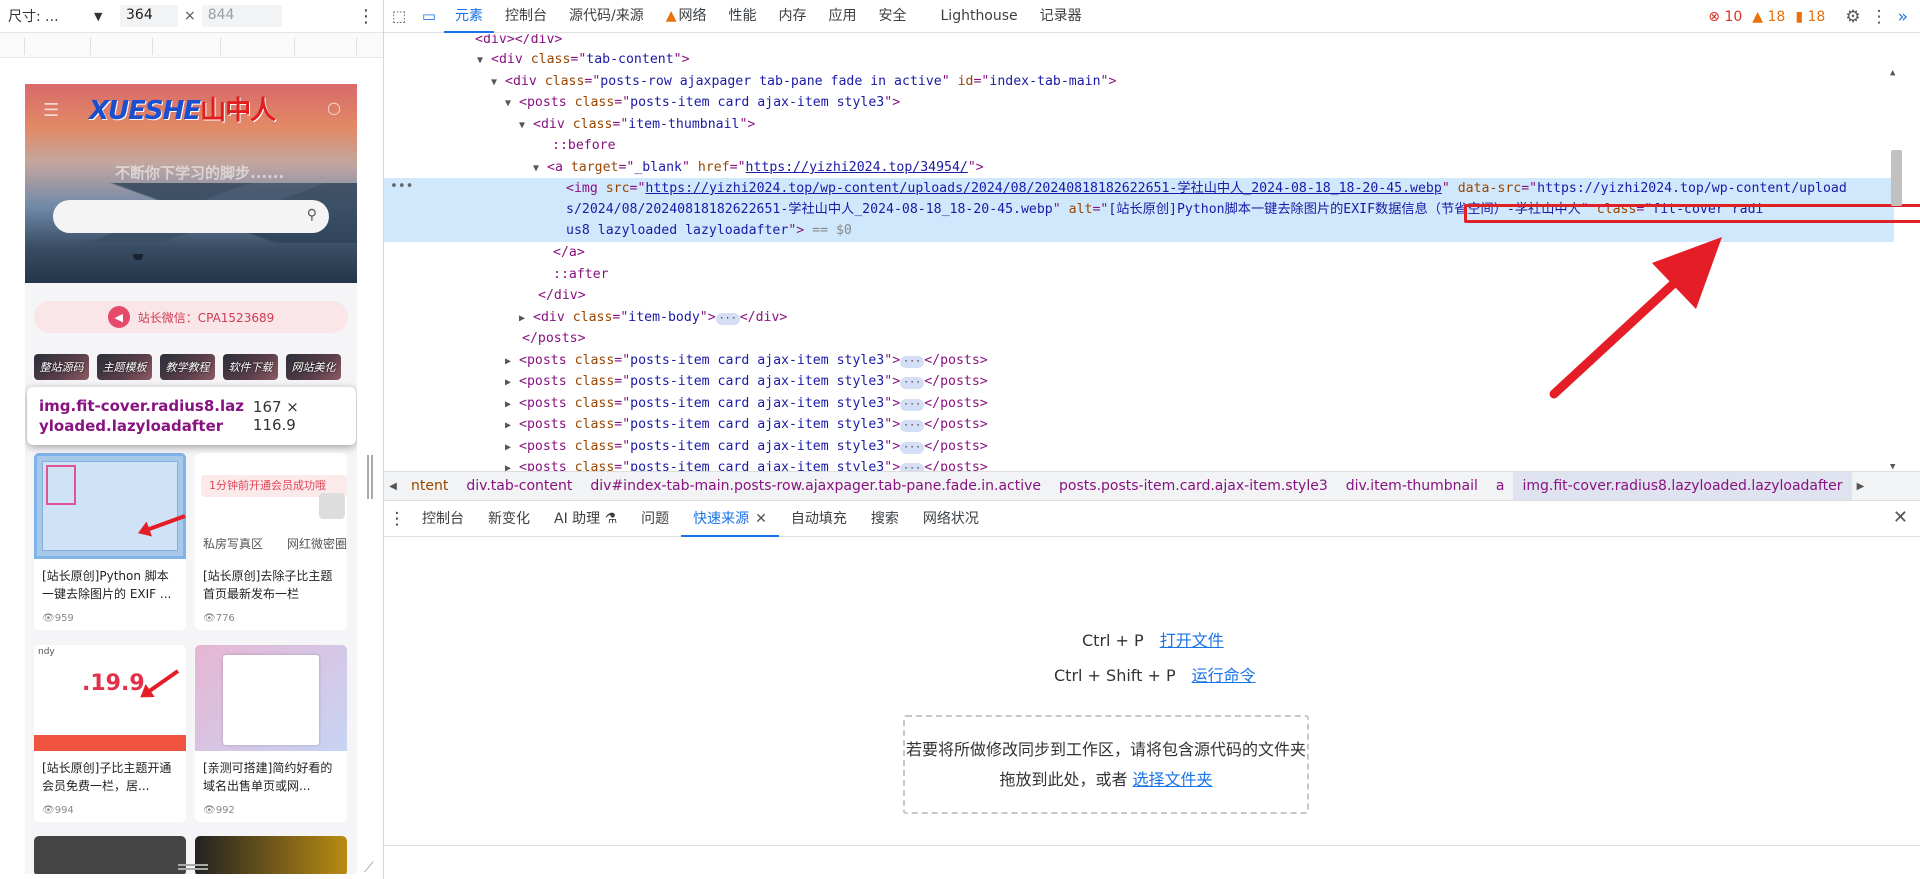  Describe the element at coordinates (793, 16) in the screenshot. I see `tab-memory: 内存` at that location.